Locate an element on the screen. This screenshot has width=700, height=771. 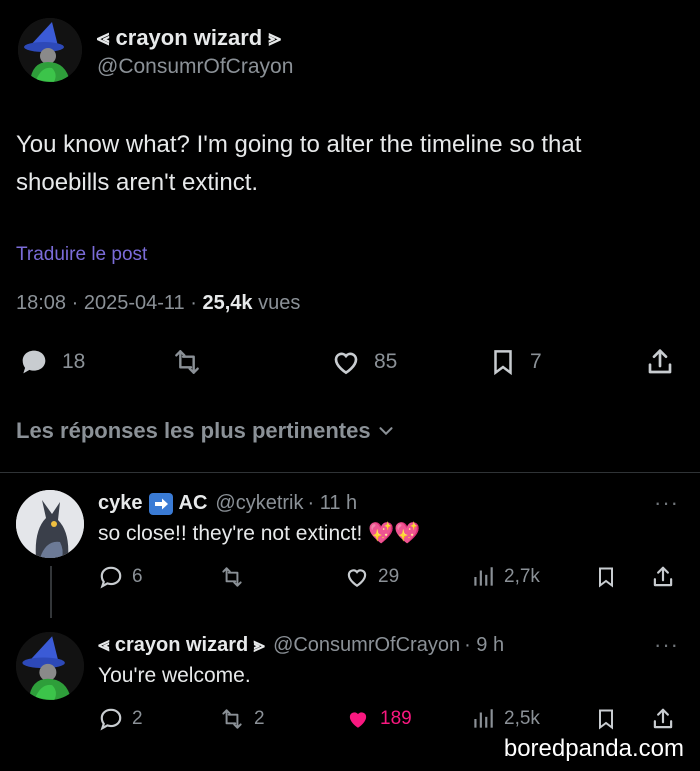
heart-filled-icon is located at coordinates (358, 720).